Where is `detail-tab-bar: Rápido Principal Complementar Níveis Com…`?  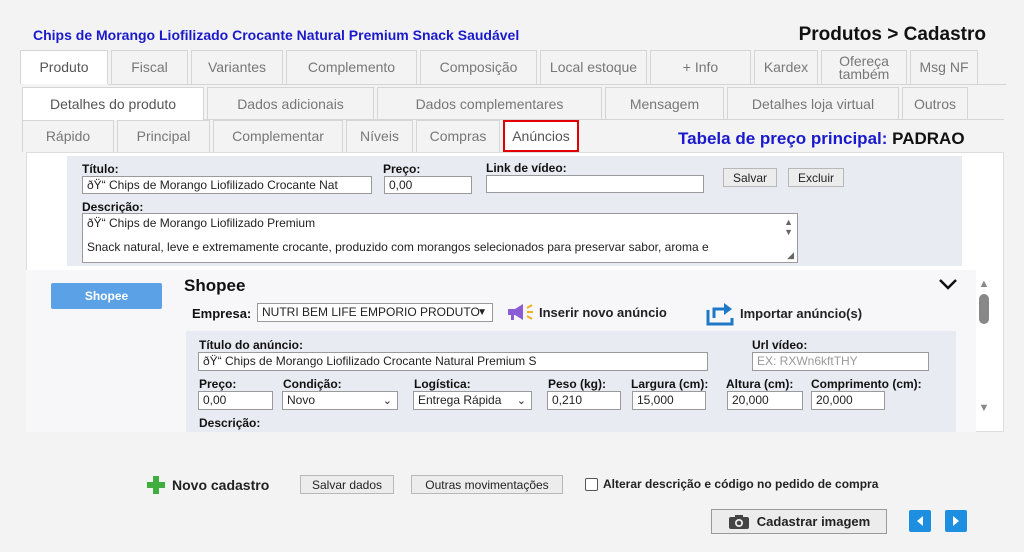
detail-tab-bar: Rápido Principal Complementar Níveis Com… is located at coordinates (302, 136).